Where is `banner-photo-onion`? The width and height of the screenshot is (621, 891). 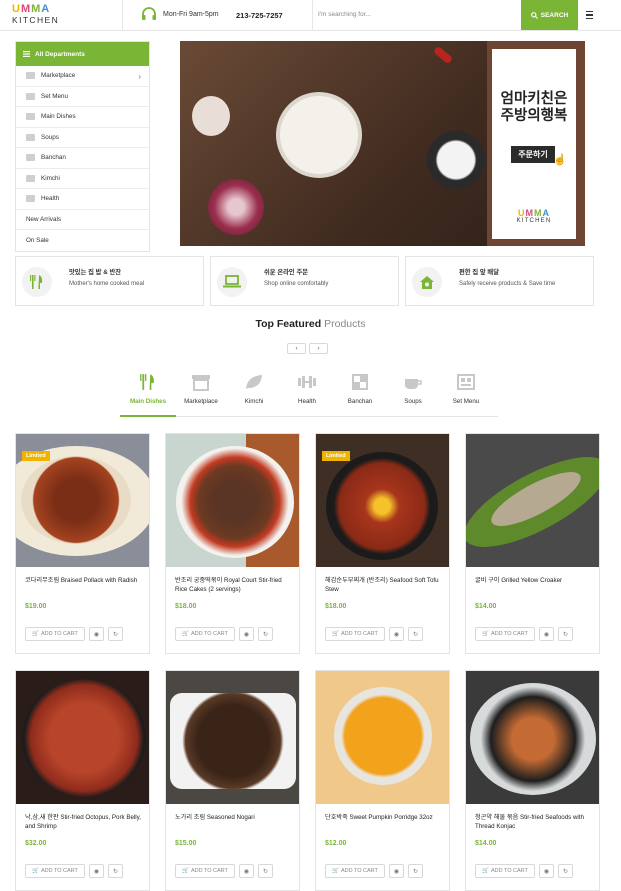 banner-photo-onion is located at coordinates (236, 207).